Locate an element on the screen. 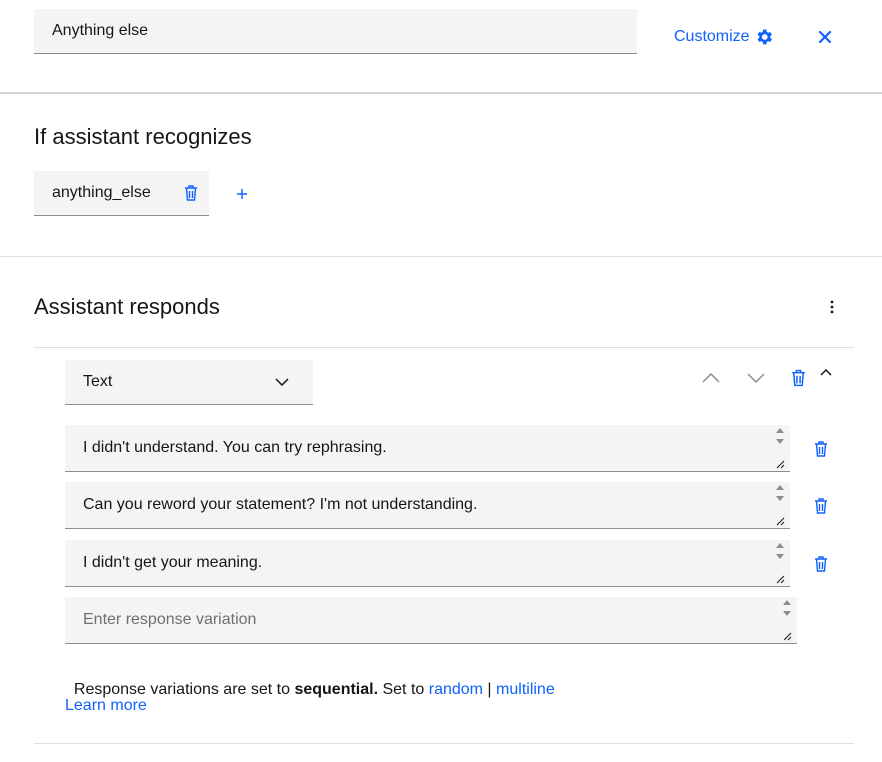  close-button is located at coordinates (825, 37).